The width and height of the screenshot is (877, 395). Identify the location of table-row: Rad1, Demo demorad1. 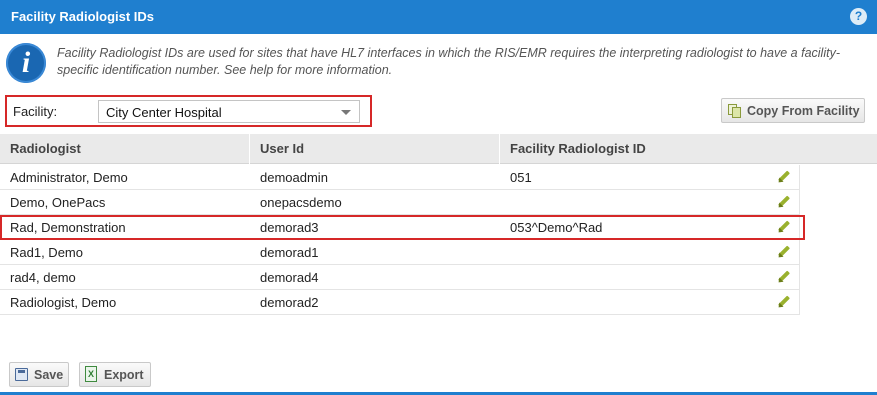
(400, 252).